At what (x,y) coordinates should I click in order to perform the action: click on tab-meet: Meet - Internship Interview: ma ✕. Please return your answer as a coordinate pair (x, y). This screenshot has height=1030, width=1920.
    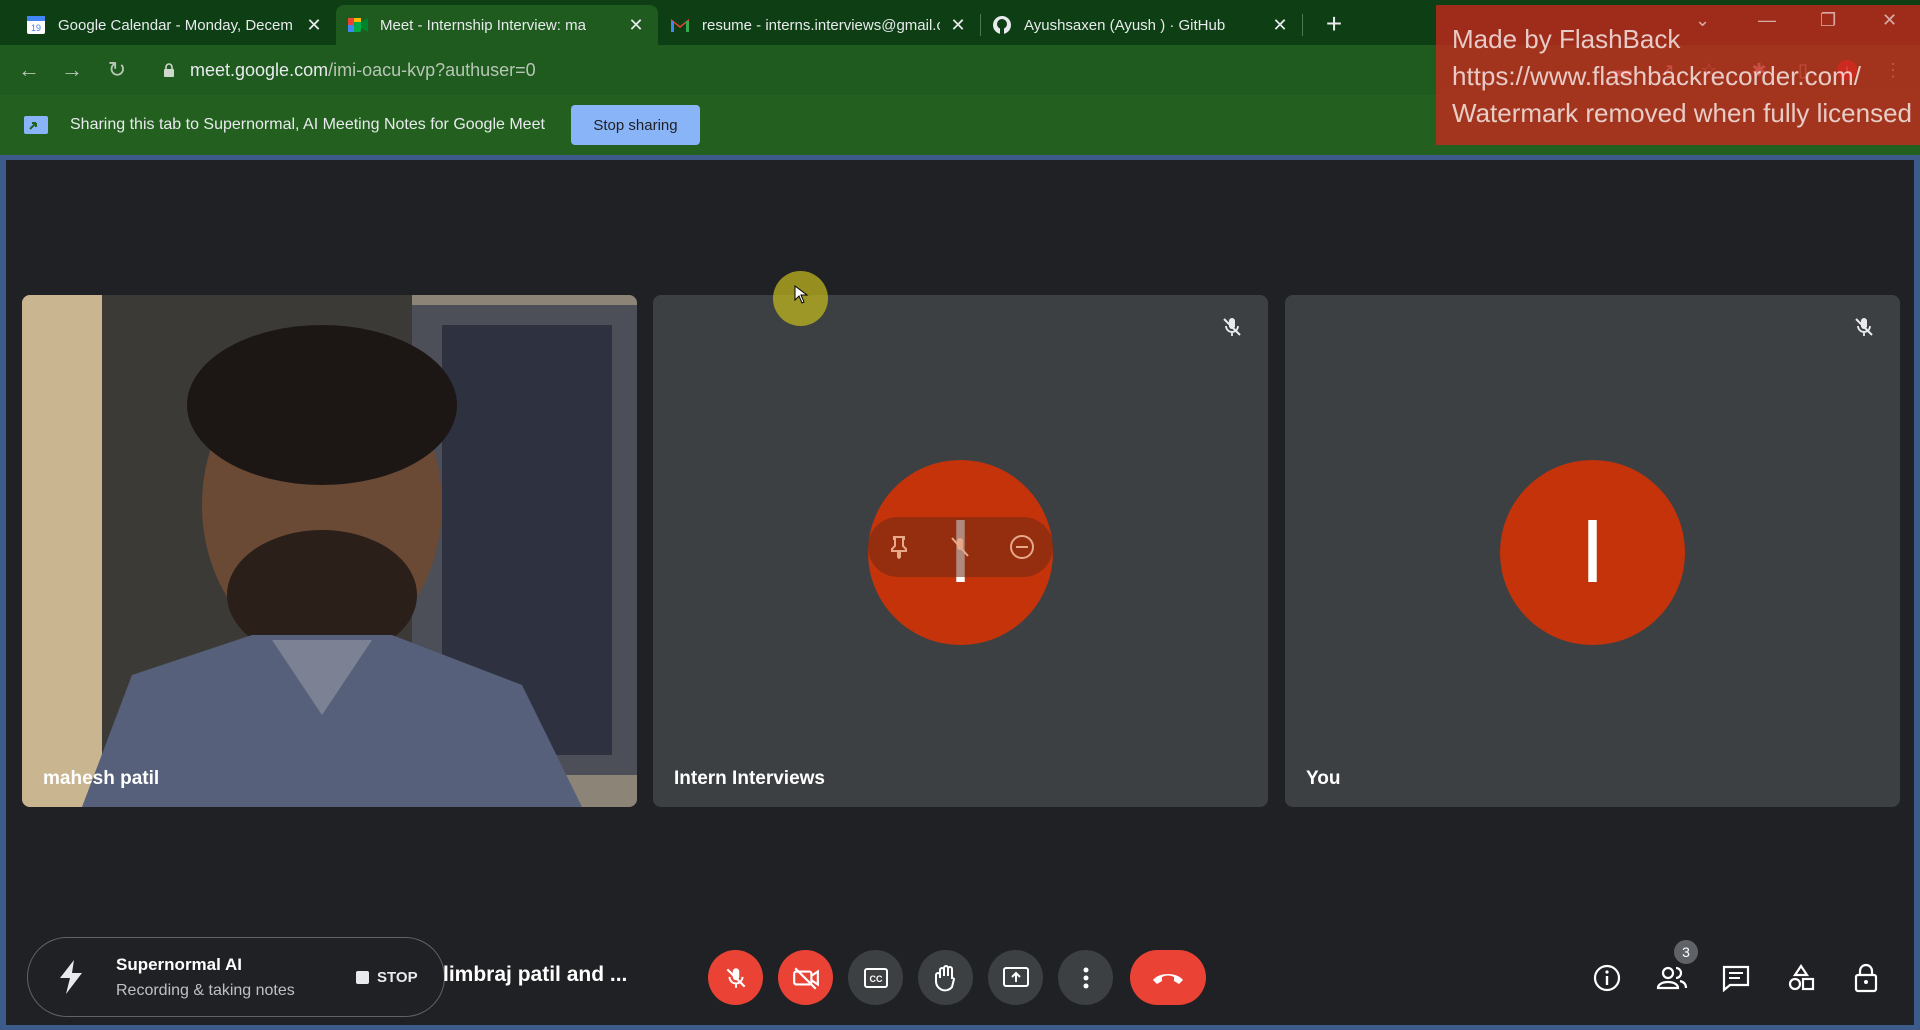
    Looking at the image, I should click on (497, 25).